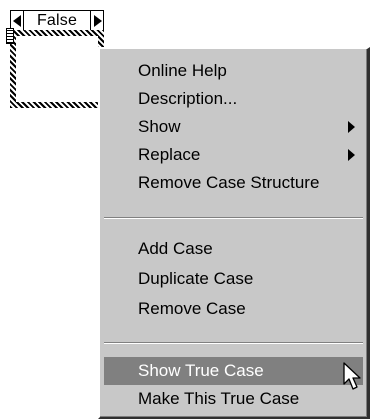 This screenshot has height=419, width=381. What do you see at coordinates (233, 71) in the screenshot?
I see `menu-item-online-help: Online Help` at bounding box center [233, 71].